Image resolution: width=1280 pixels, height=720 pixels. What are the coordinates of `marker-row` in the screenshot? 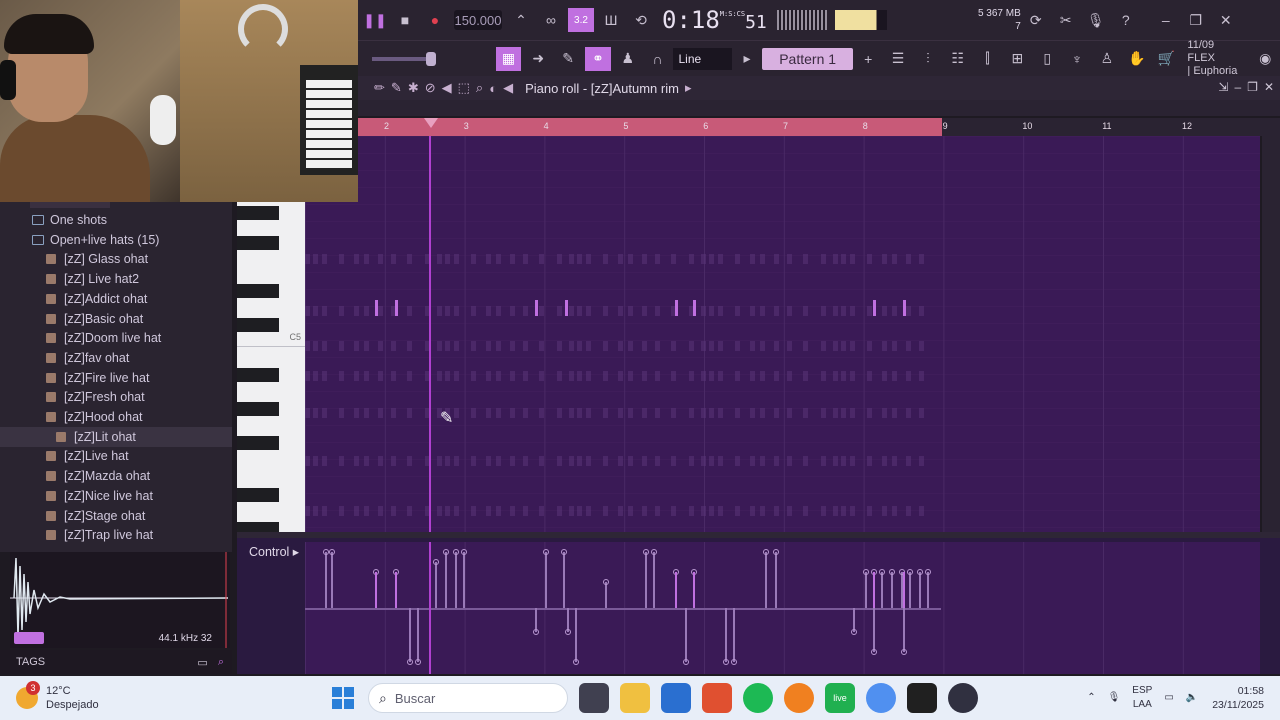 It's located at (819, 108).